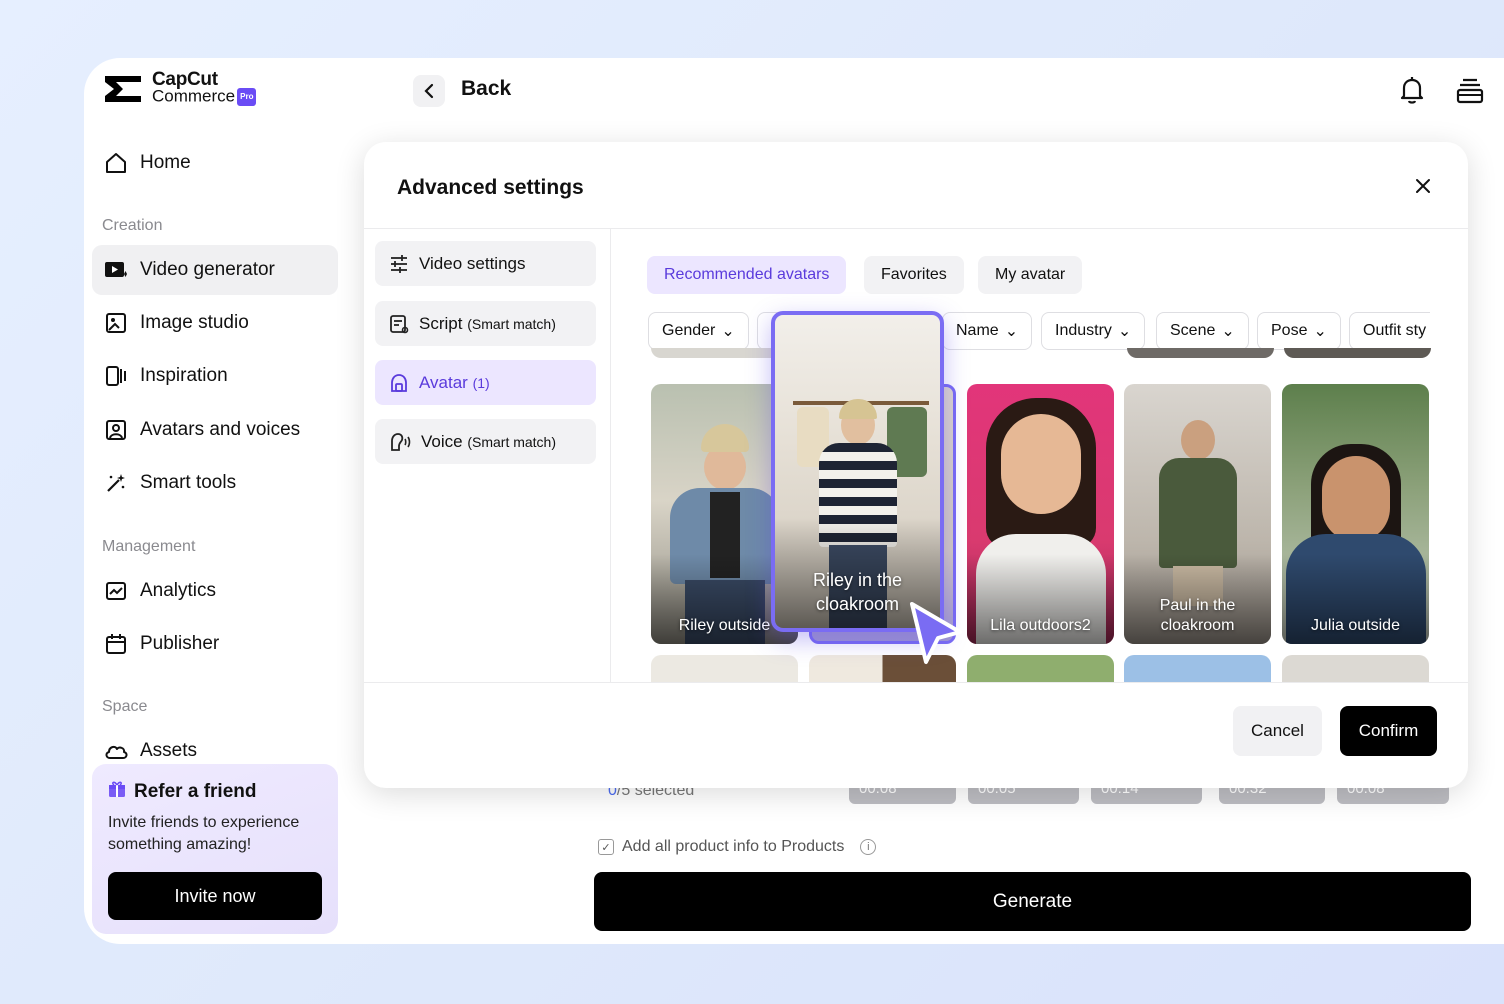  What do you see at coordinates (747, 275) in the screenshot?
I see `segment-recommended-avatars: Recommended avatars` at bounding box center [747, 275].